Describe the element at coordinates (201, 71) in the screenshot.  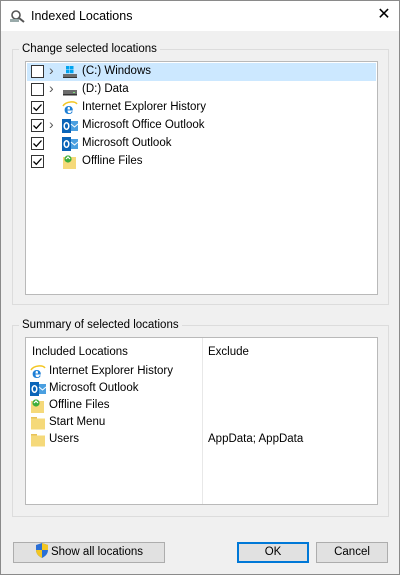
I see `location-row: › (C:) Windows` at that location.